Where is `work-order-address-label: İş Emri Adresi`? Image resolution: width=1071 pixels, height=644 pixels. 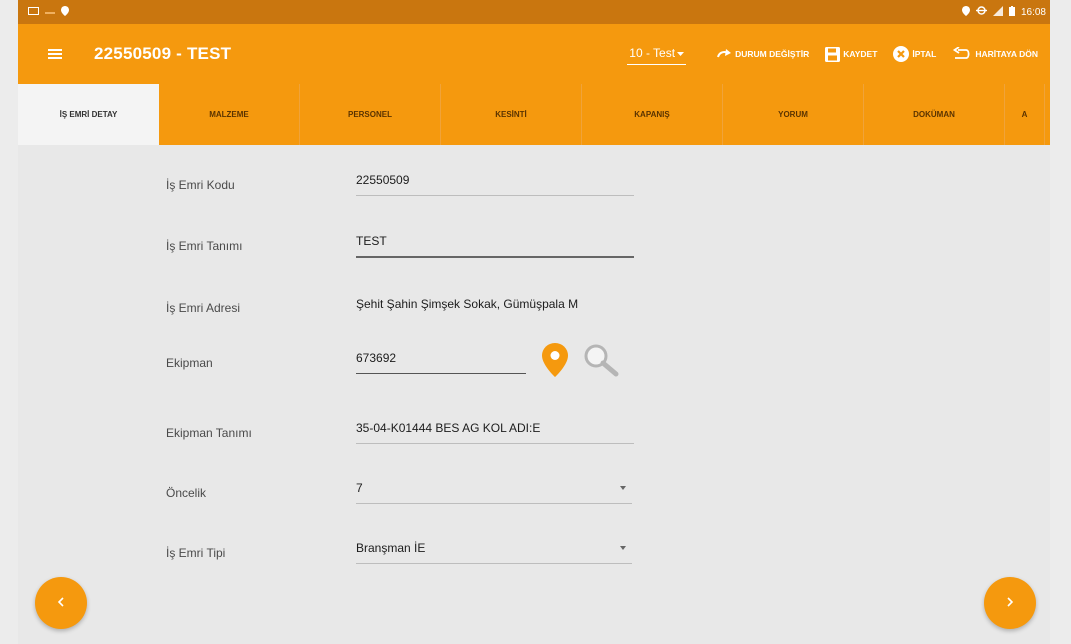
work-order-address-label: İş Emri Adresi is located at coordinates (203, 308).